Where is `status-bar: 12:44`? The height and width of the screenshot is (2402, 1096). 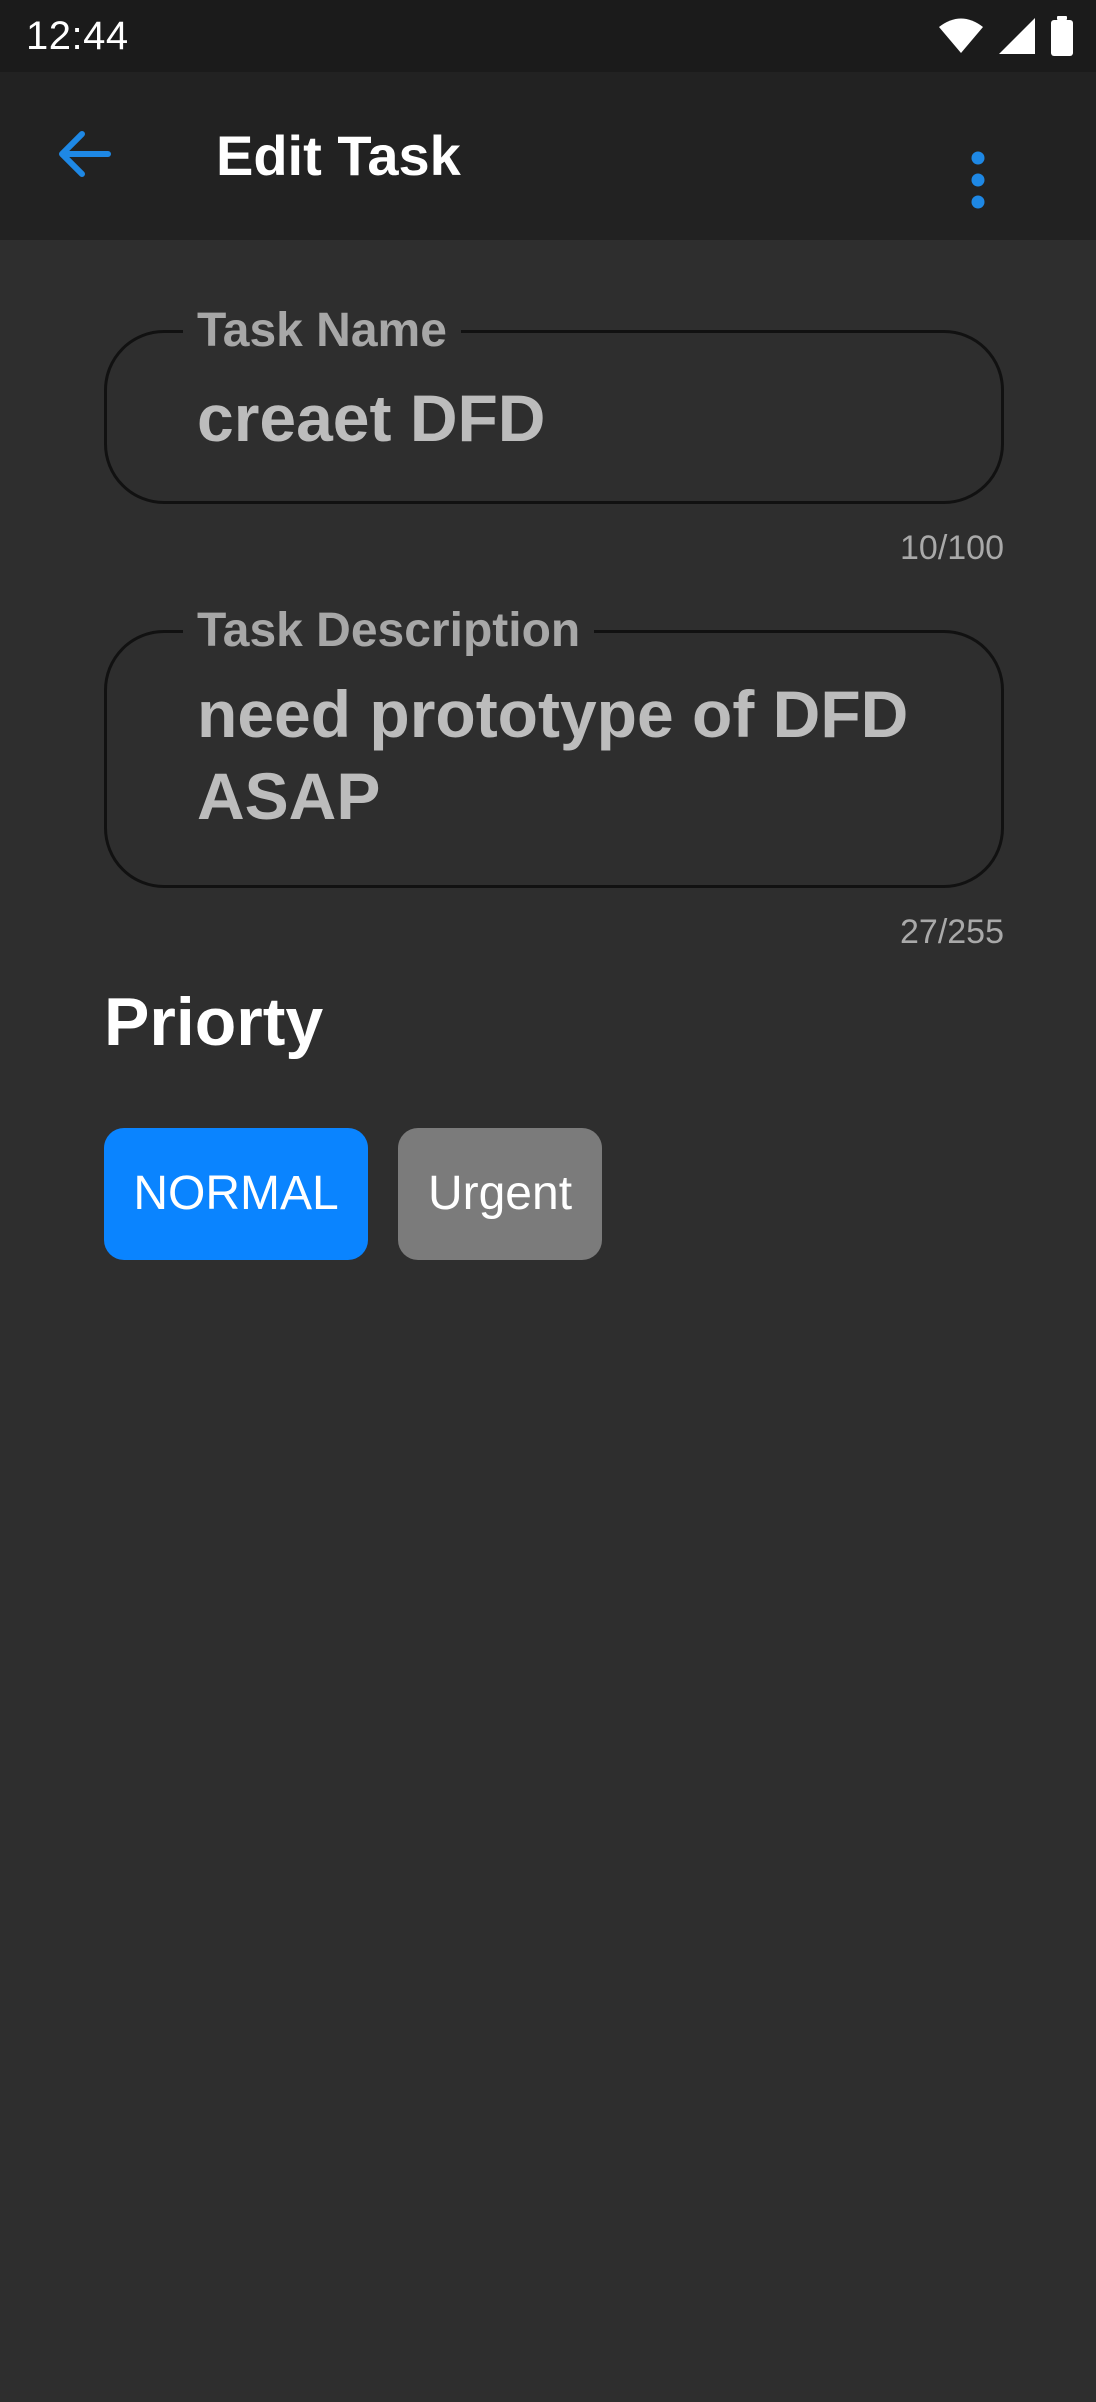 status-bar: 12:44 is located at coordinates (548, 36).